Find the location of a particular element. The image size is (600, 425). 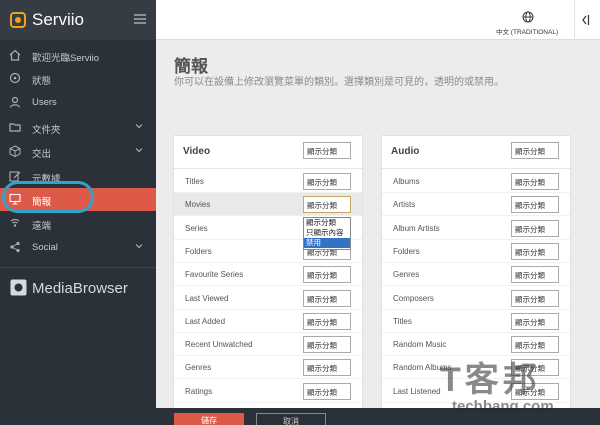

dropdown-option: 顯示分類 is located at coordinates (327, 223).